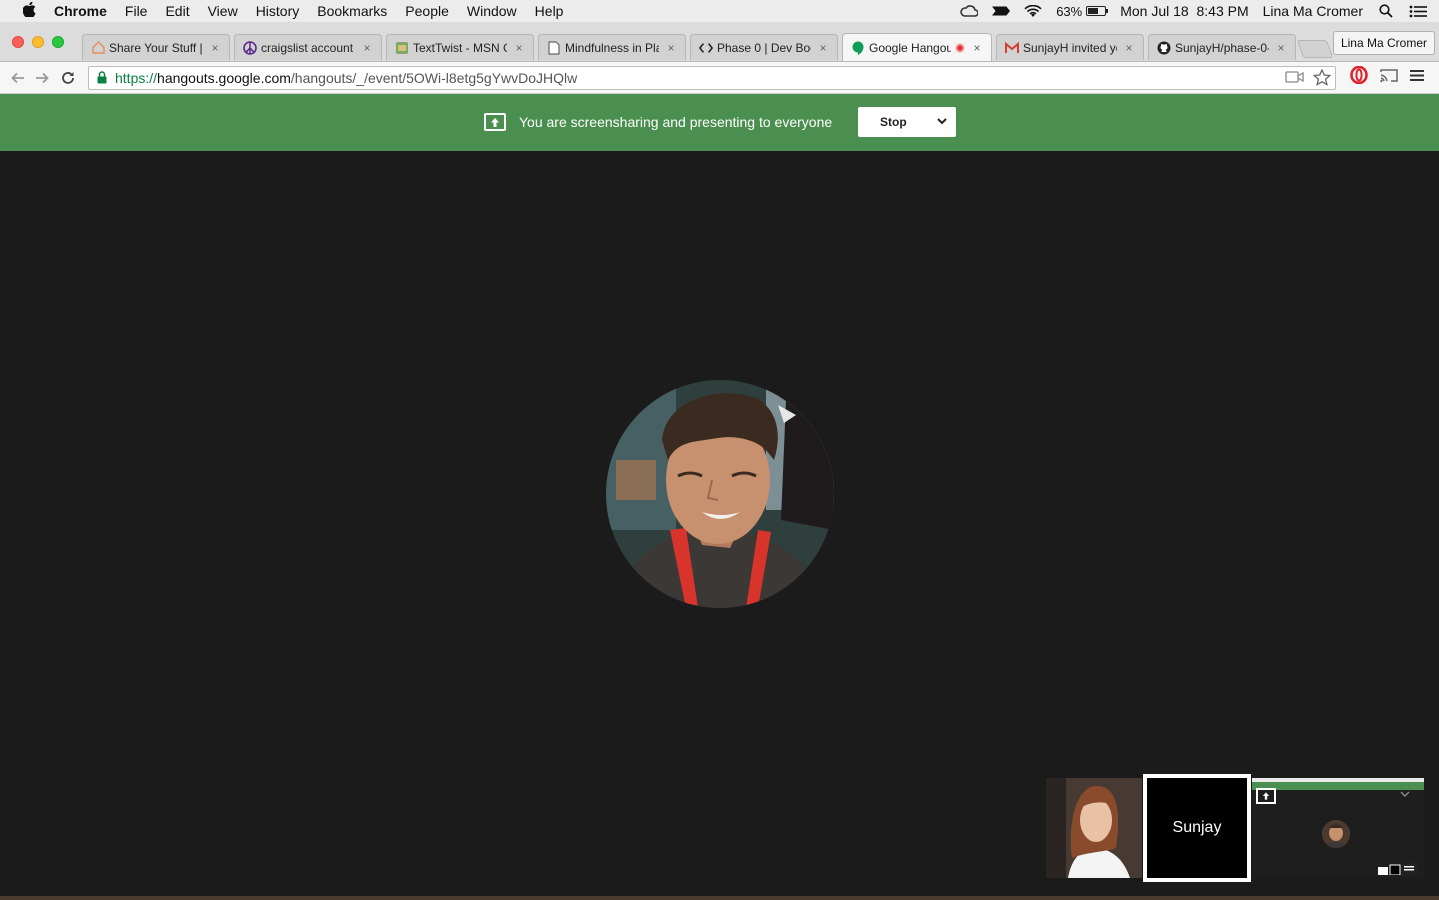 The image size is (1439, 900). I want to click on window-controls, so click(38, 42).